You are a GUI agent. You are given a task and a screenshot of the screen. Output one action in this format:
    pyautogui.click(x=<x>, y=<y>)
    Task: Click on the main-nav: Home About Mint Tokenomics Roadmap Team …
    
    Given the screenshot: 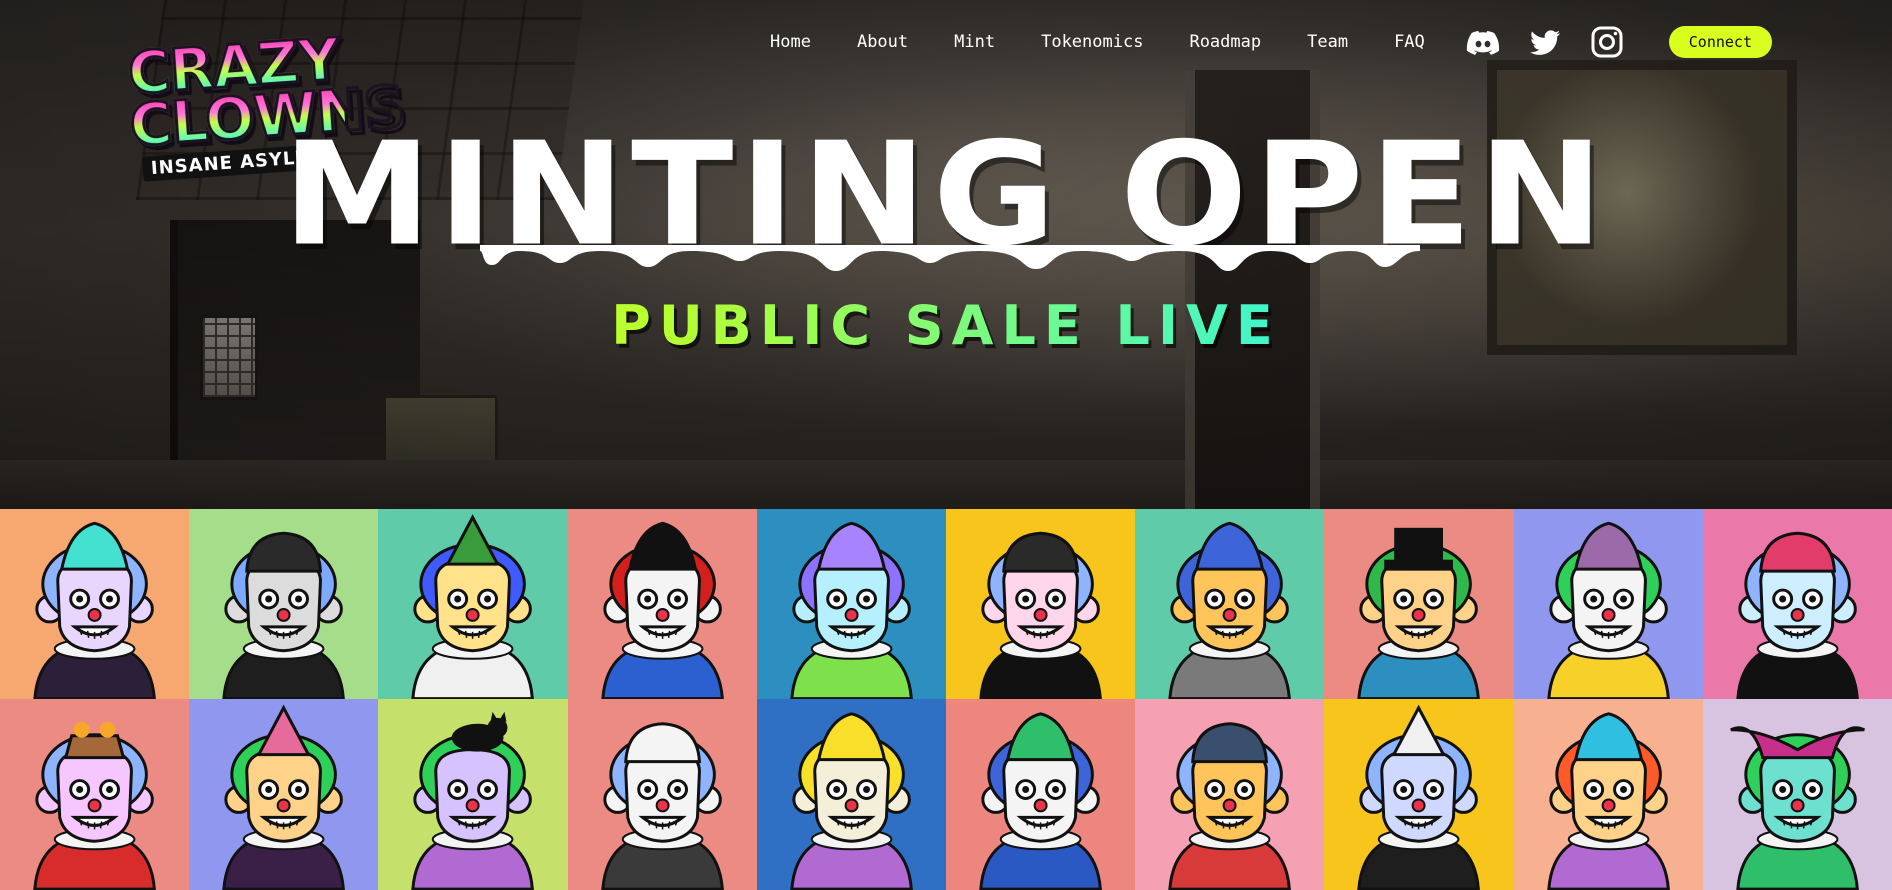 What is the action you would take?
    pyautogui.click(x=1271, y=42)
    